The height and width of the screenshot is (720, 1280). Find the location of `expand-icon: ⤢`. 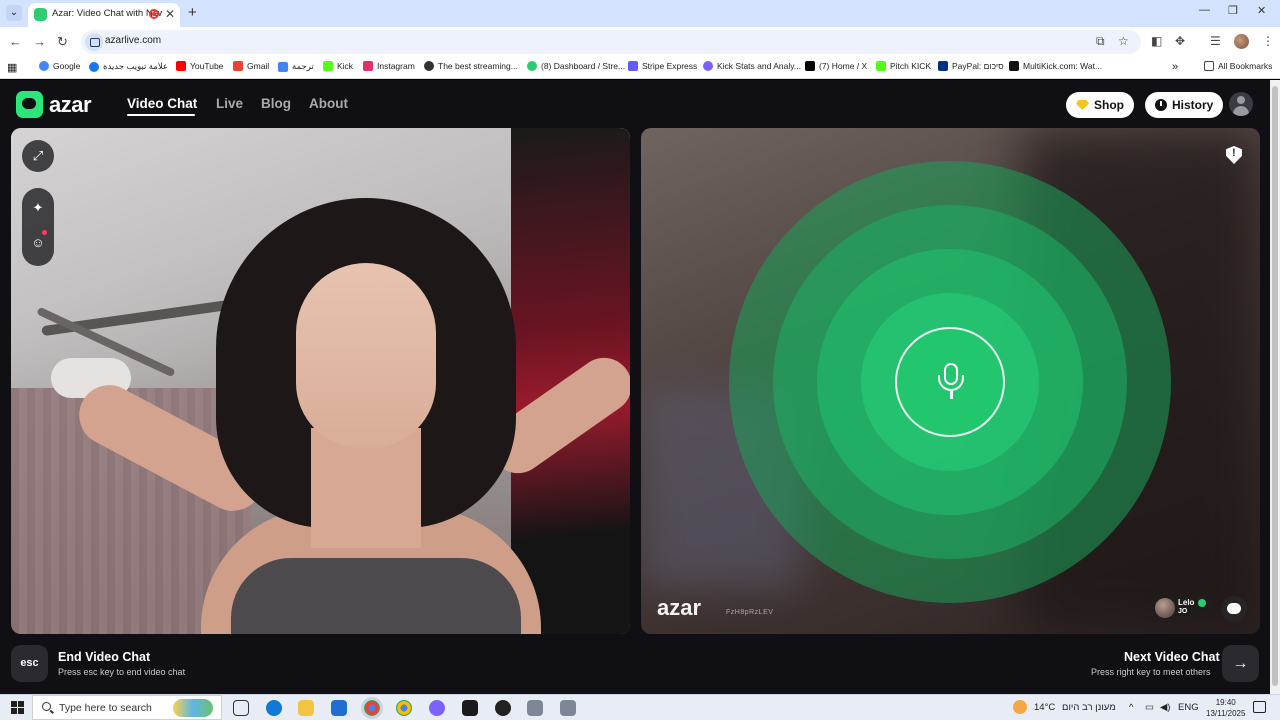

expand-icon: ⤢ is located at coordinates (38, 155).